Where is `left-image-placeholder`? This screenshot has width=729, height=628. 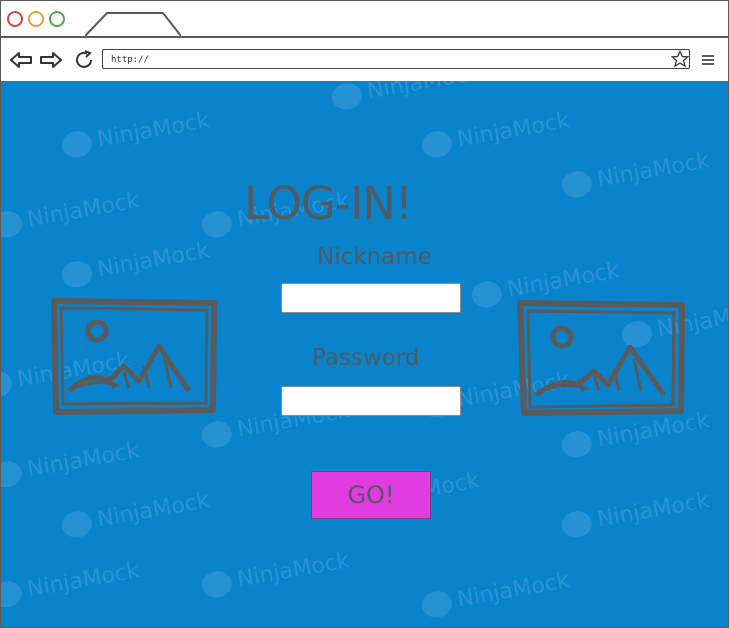 left-image-placeholder is located at coordinates (134, 356).